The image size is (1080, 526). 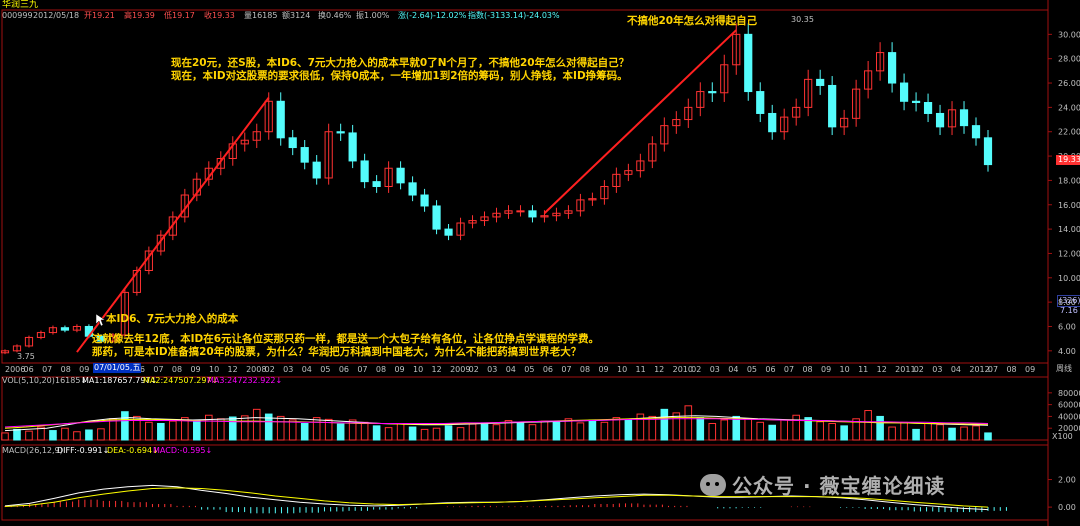 I want to click on watermark: 公众号 · 薇宝缠论细读, so click(x=823, y=484).